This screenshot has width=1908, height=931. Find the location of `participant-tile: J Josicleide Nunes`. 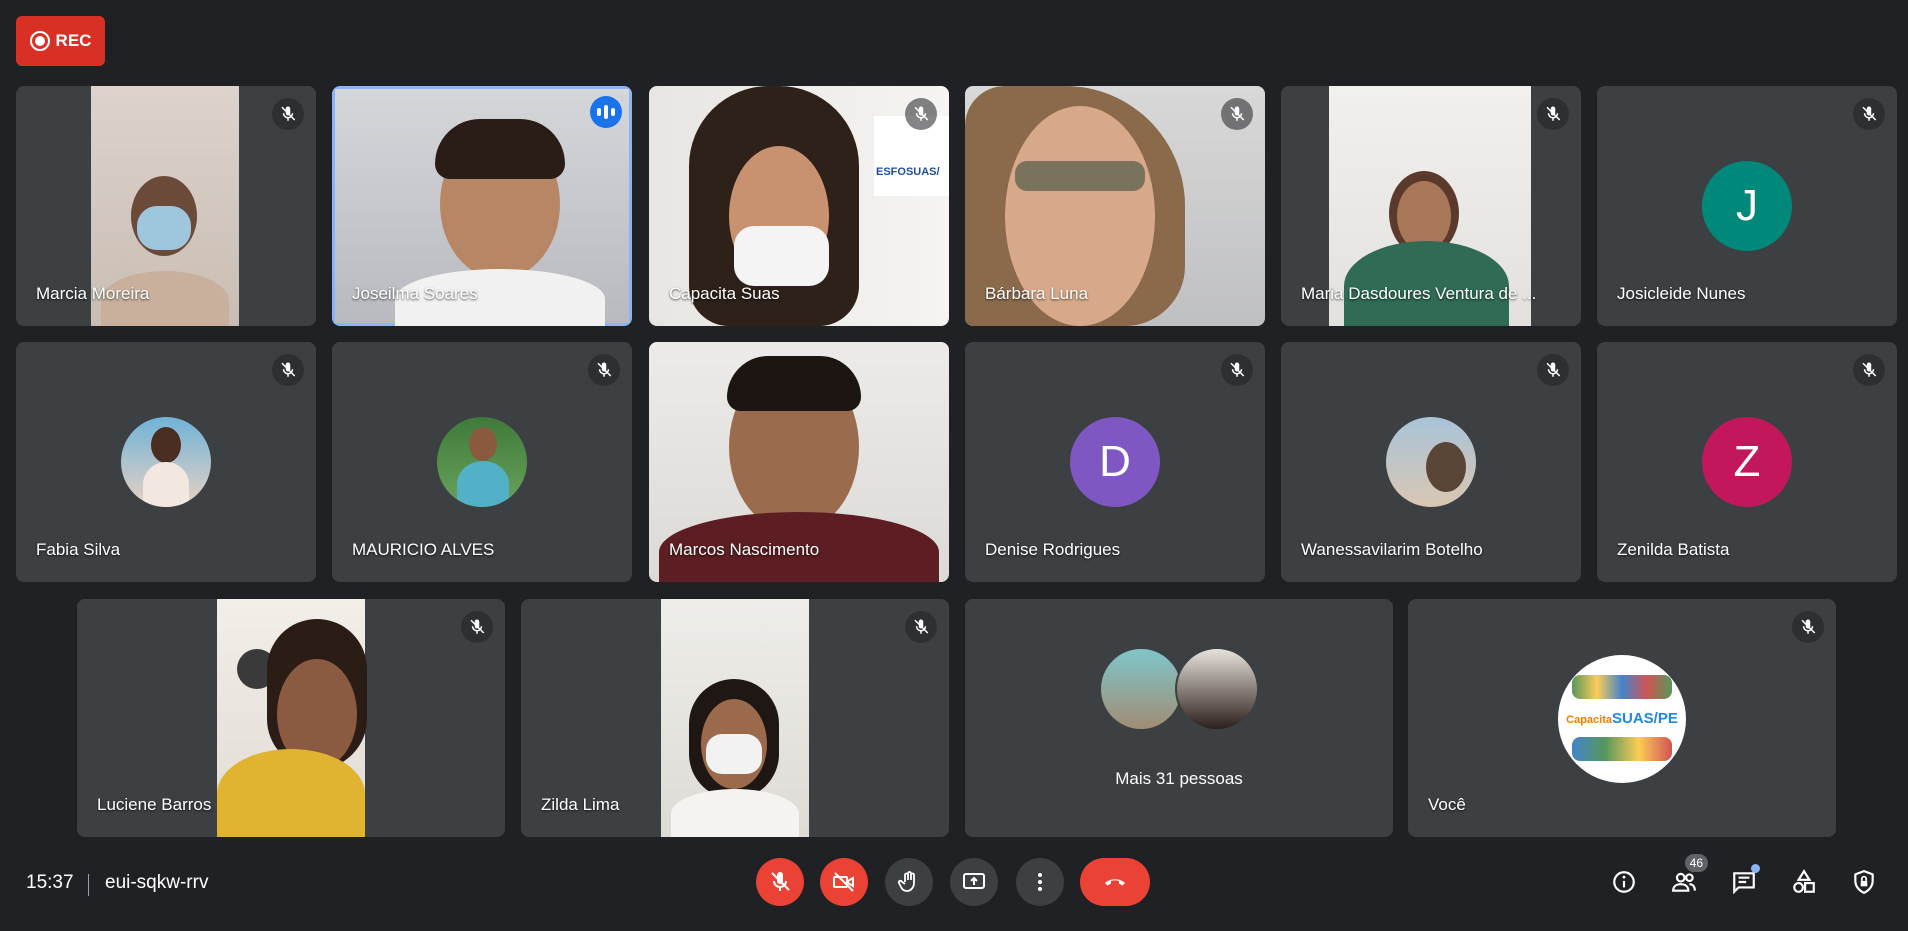

participant-tile: J Josicleide Nunes is located at coordinates (1747, 206).